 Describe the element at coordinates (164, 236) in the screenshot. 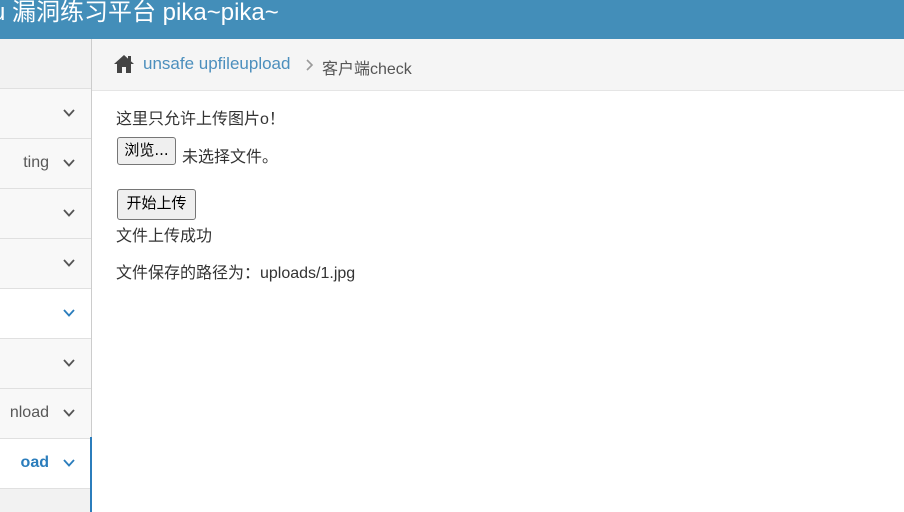

I see `upload-result-message: 文件上传成功` at that location.